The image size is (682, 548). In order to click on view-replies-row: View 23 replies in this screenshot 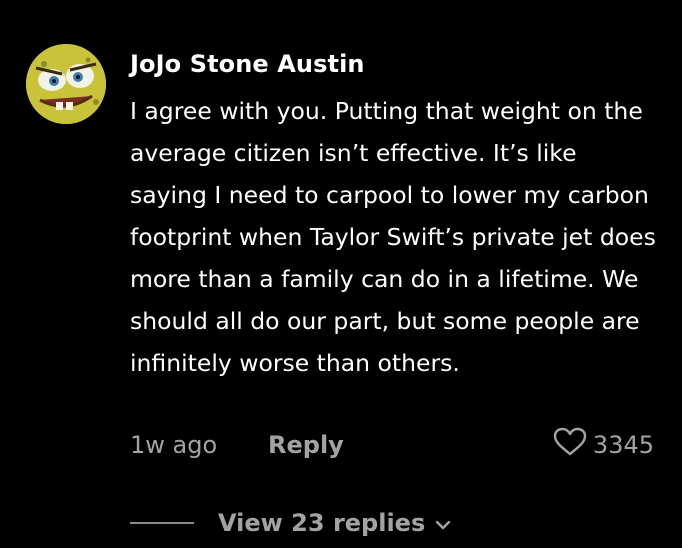, I will do `click(290, 523)`.